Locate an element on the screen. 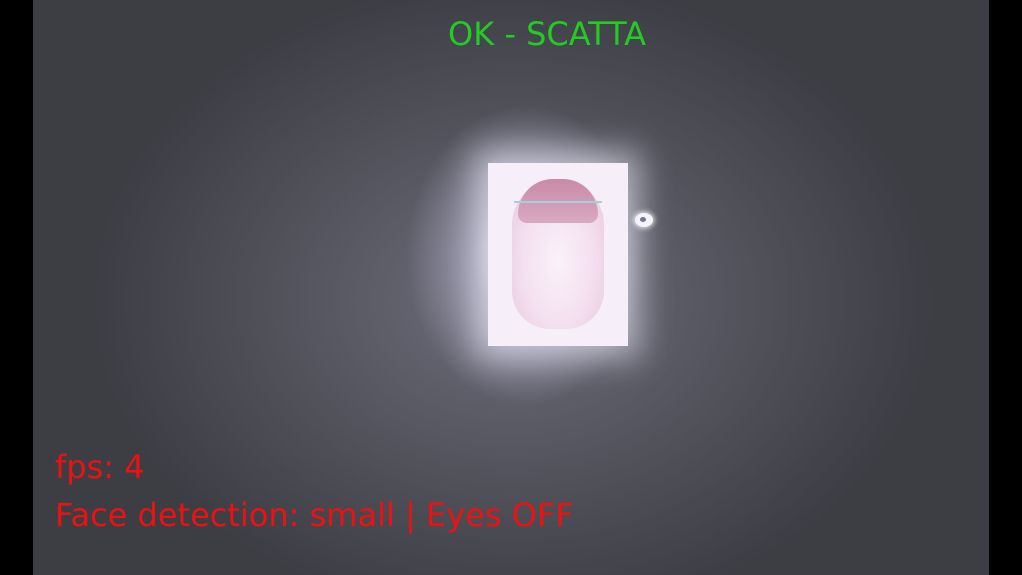  pointer-blob-icon is located at coordinates (644, 220).